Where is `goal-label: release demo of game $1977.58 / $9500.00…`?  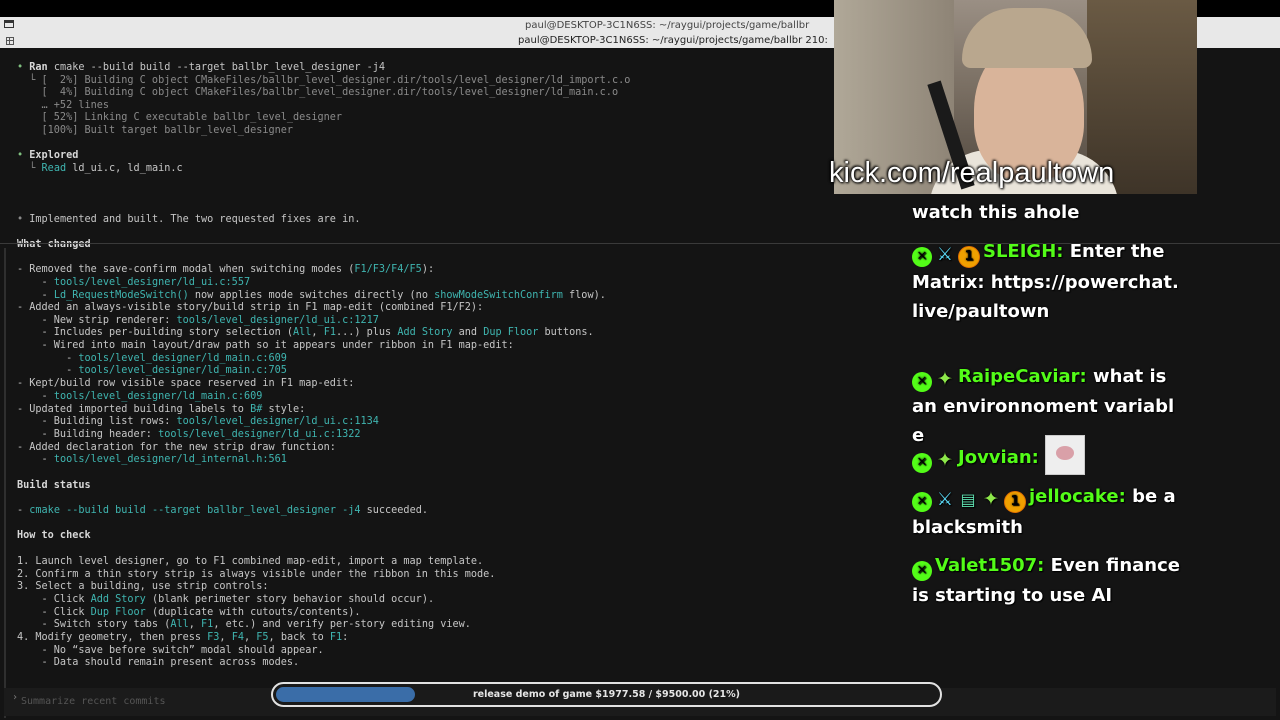
goal-label: release demo of game $1977.58 / $9500.00… is located at coordinates (606, 694).